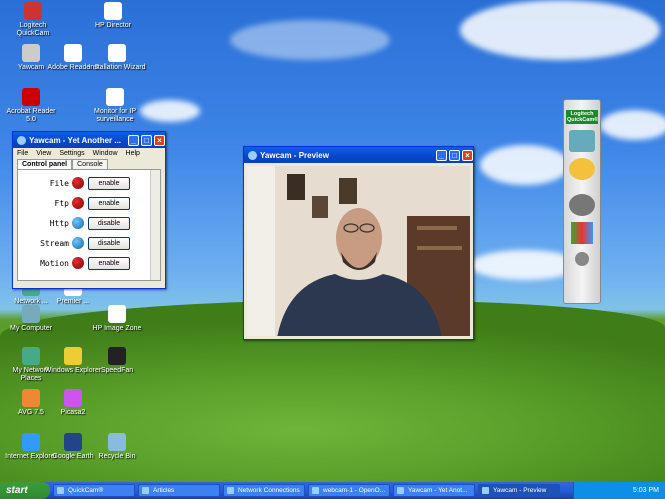  Describe the element at coordinates (264, 490) in the screenshot. I see `taskbar-item: Network Connections` at that location.